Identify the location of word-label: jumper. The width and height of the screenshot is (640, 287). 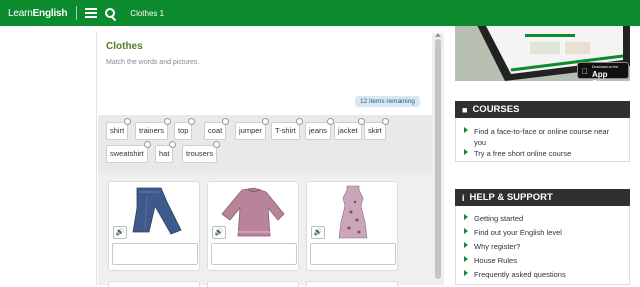
(250, 130).